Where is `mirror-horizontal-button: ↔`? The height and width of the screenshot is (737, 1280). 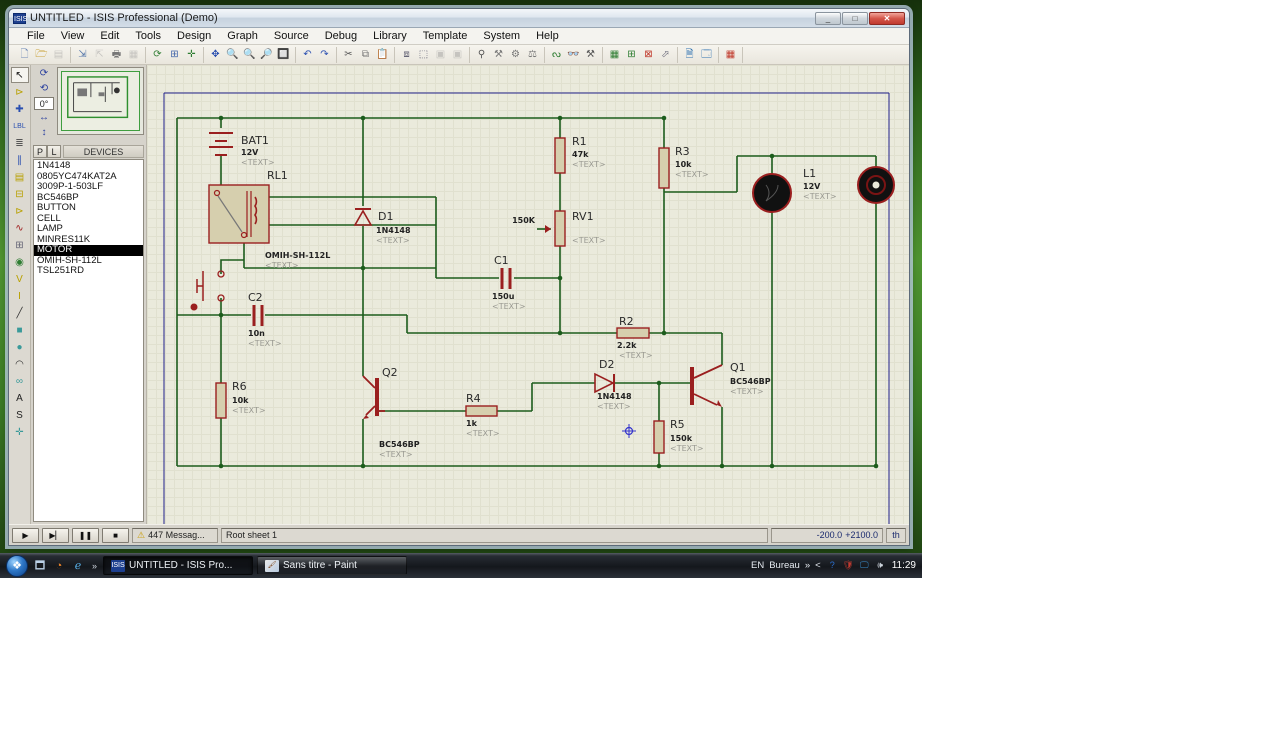
mirror-horizontal-button: ↔ is located at coordinates (44, 118).